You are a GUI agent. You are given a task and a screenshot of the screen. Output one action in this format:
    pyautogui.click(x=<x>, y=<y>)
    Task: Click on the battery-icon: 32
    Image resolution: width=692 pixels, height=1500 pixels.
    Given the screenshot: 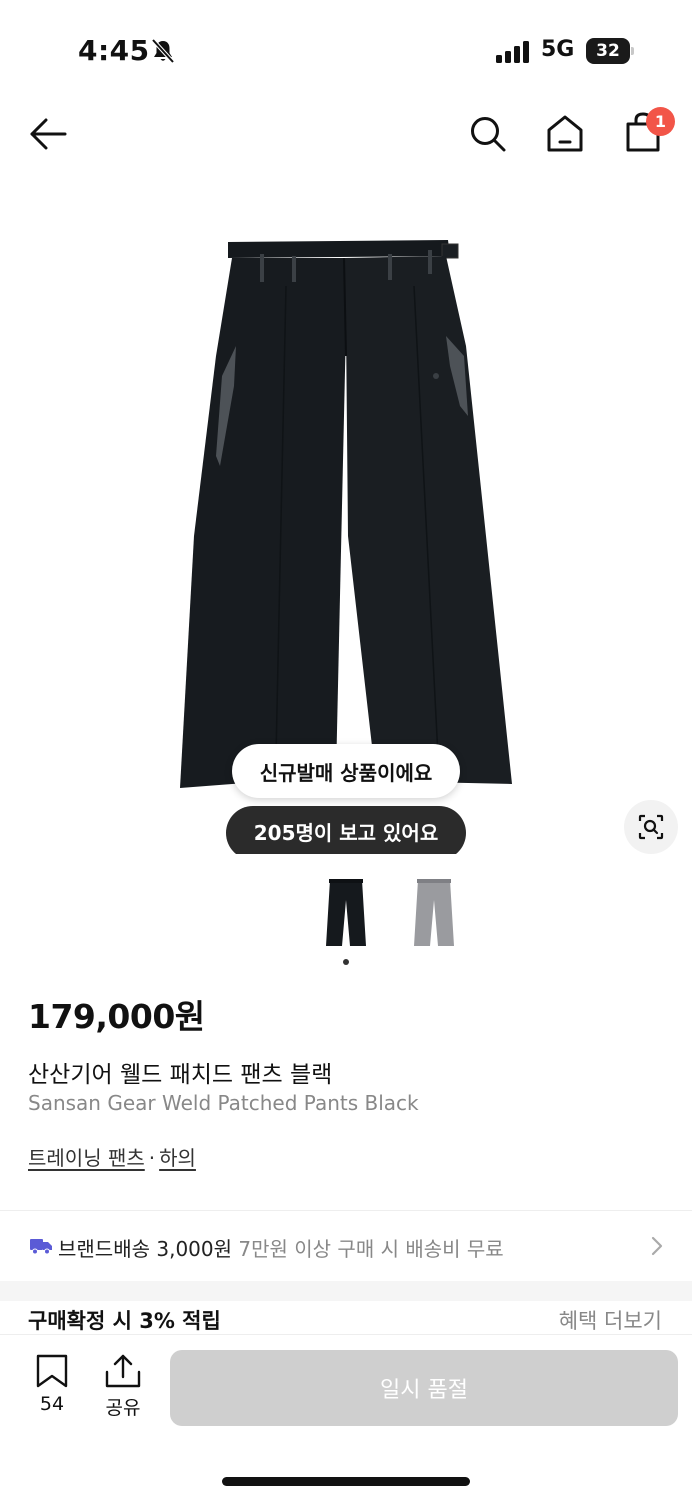 What is the action you would take?
    pyautogui.click(x=610, y=51)
    